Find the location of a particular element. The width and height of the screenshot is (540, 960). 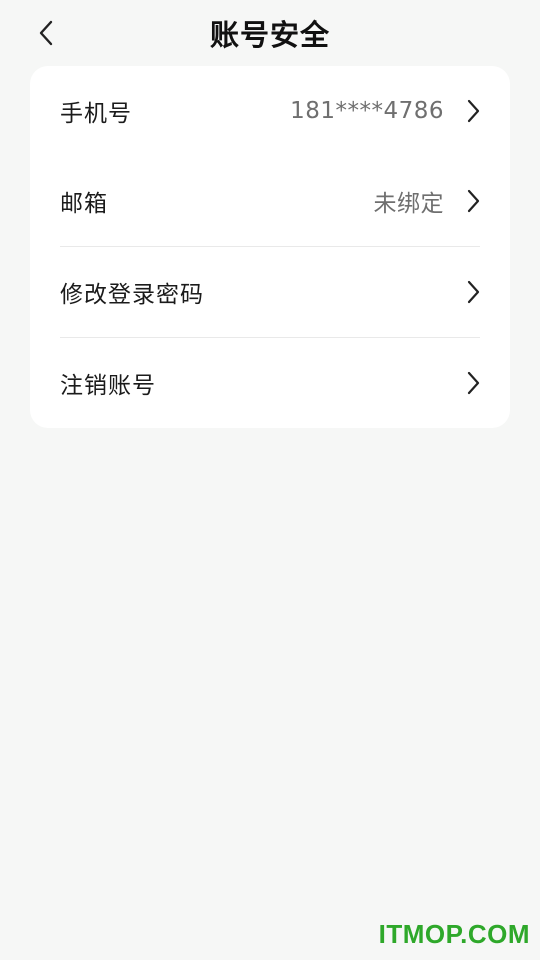

settings-row-delete-account: 注销账号 is located at coordinates (270, 383).